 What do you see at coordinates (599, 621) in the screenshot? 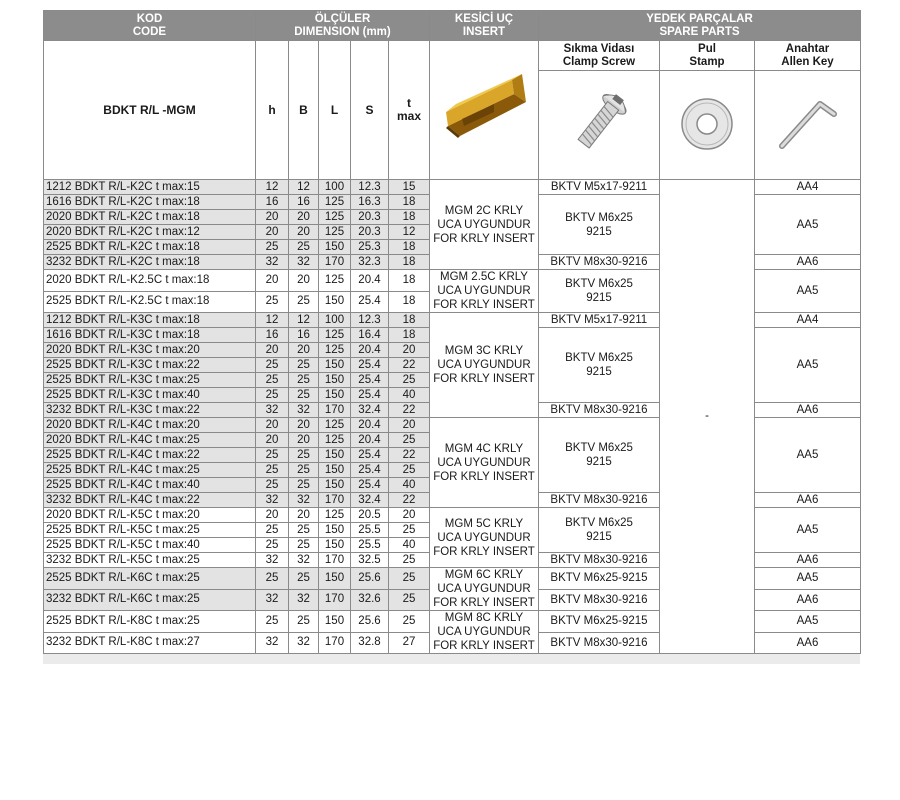
I see `clamp-screw: BKTV M6x25-9215` at bounding box center [599, 621].